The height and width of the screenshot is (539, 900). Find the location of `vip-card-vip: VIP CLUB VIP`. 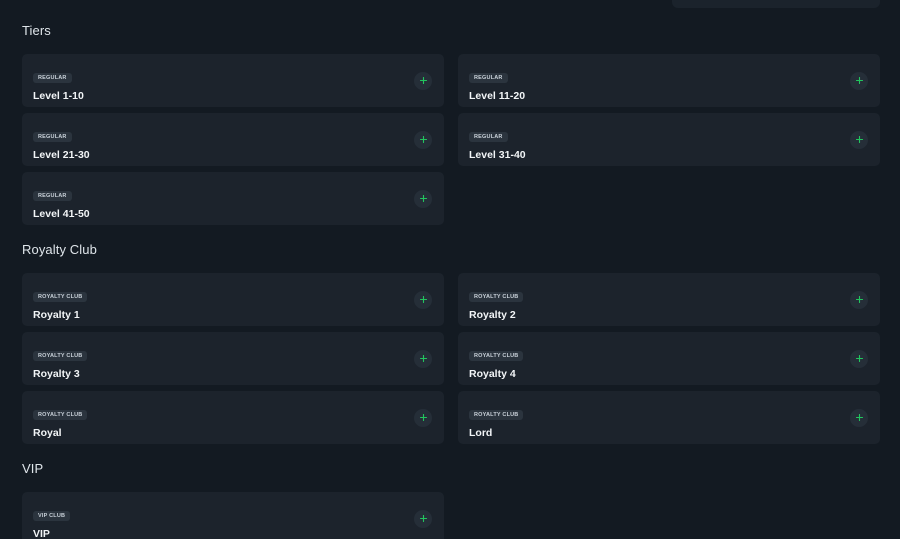

vip-card-vip: VIP CLUB VIP is located at coordinates (233, 515).